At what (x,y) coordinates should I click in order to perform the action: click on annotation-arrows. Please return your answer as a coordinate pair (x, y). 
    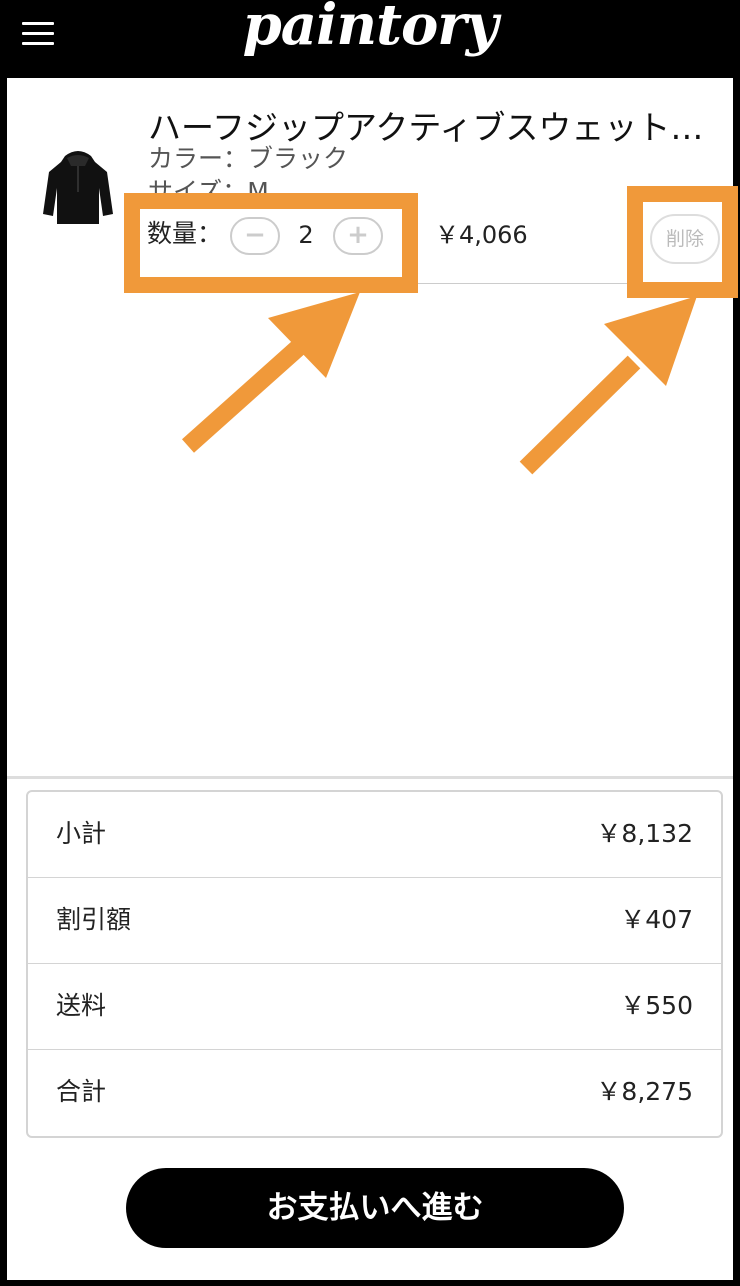
    Looking at the image, I should click on (439, 383).